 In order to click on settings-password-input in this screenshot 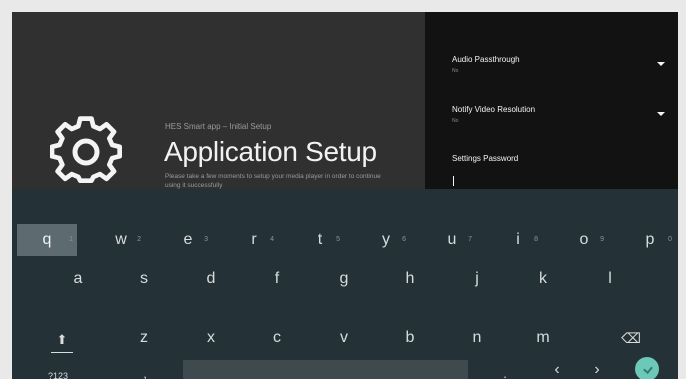, I will do `click(559, 181)`.